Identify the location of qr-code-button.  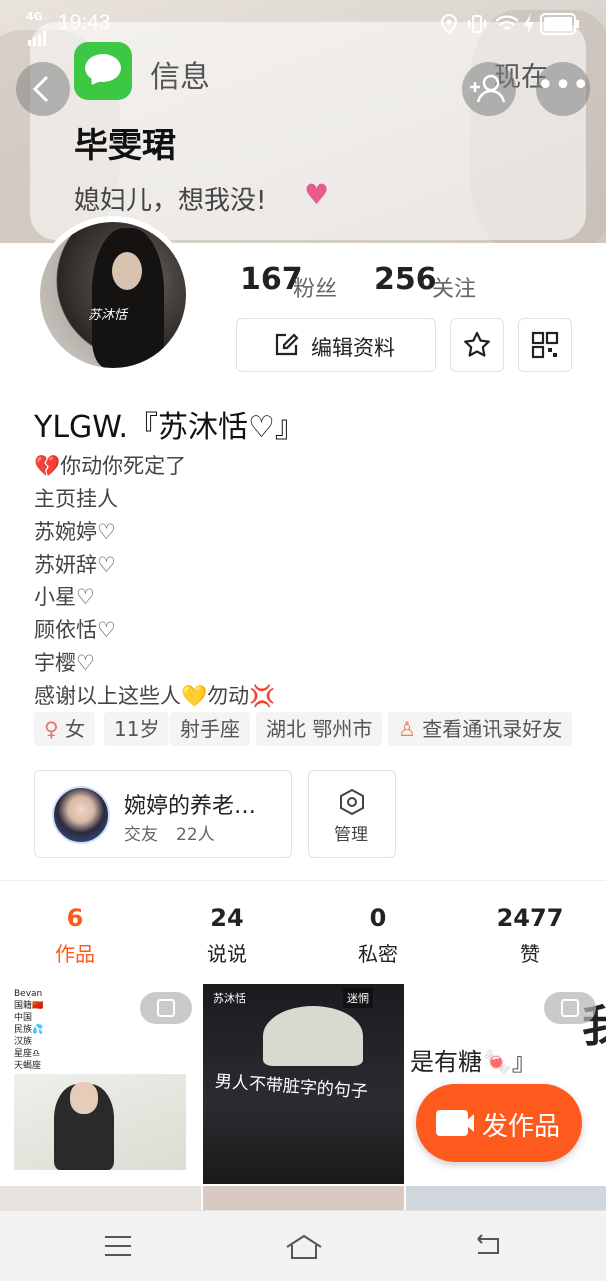
(545, 345).